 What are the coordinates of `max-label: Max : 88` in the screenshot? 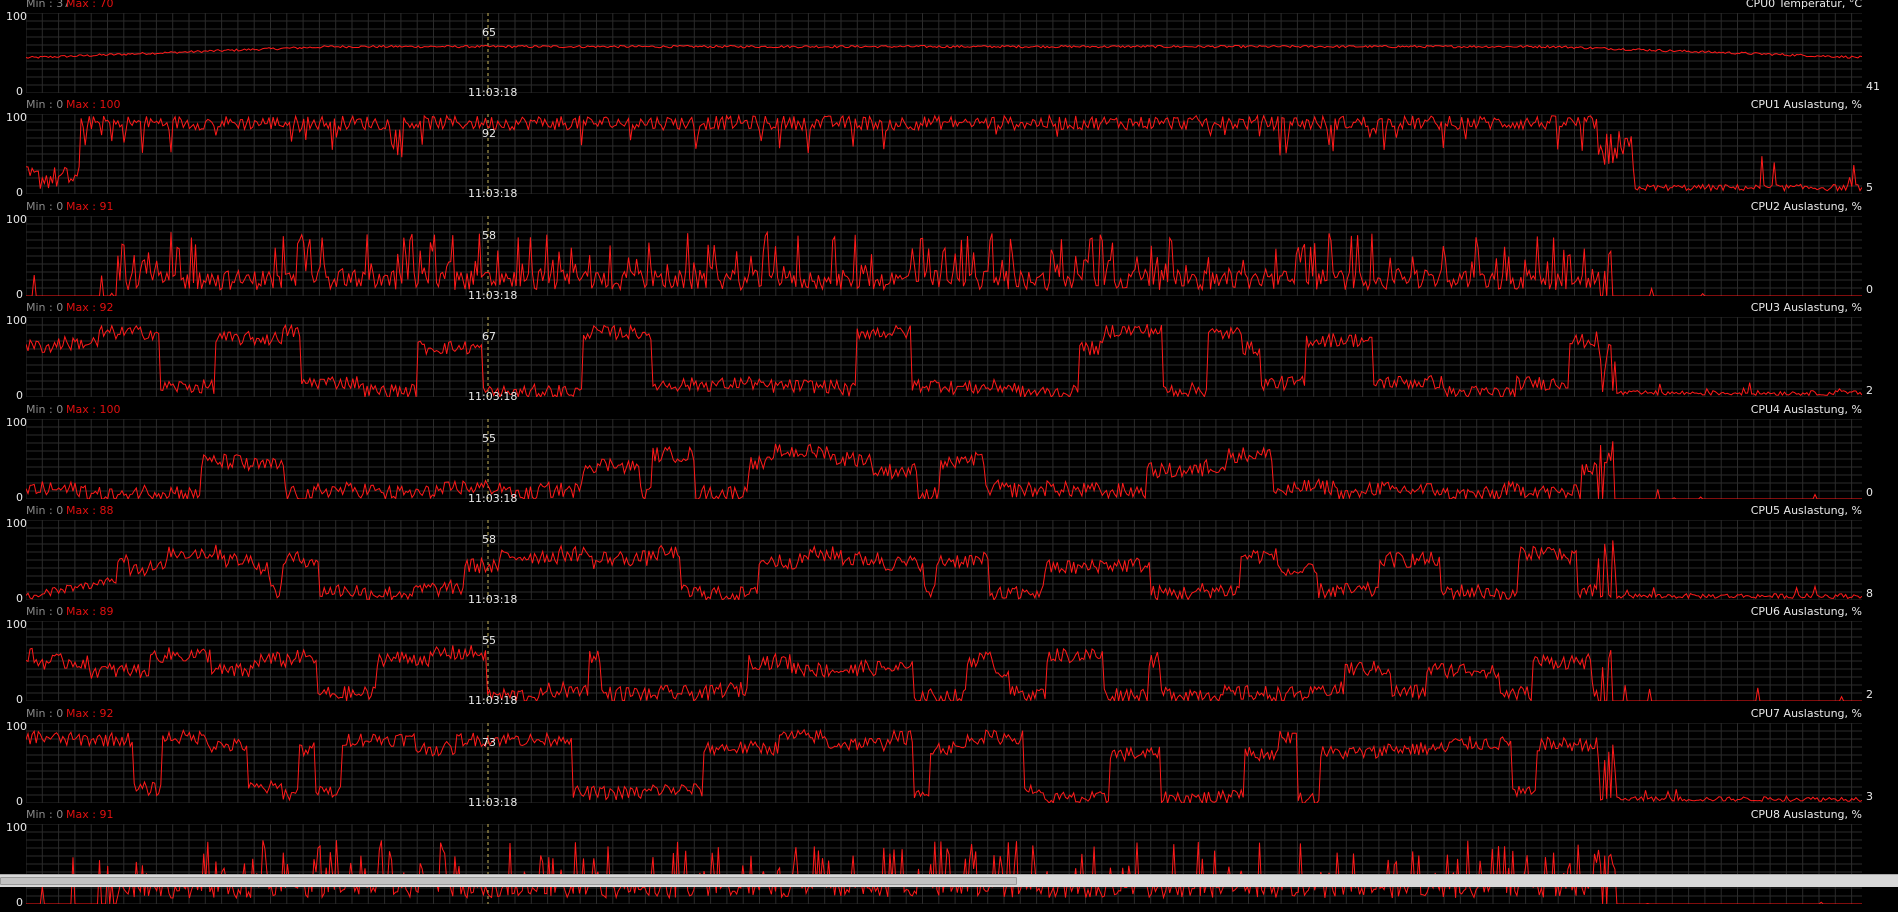 It's located at (90, 510).